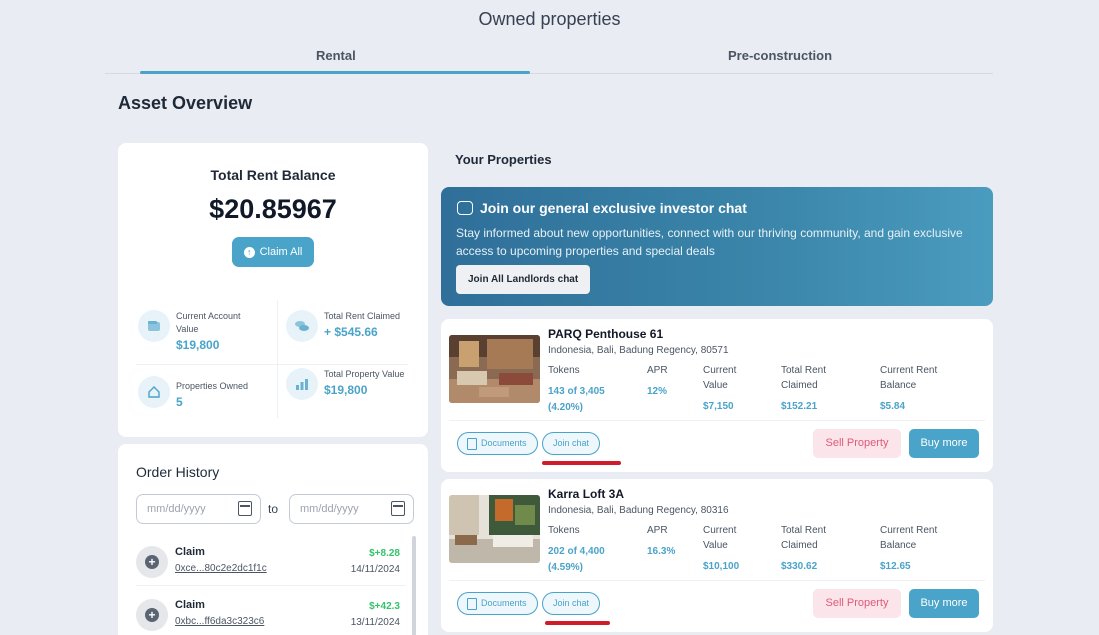 This screenshot has width=1099, height=635. I want to click on tokens-column: Tokens 202 of 4,400 (4.59%), so click(588, 549).